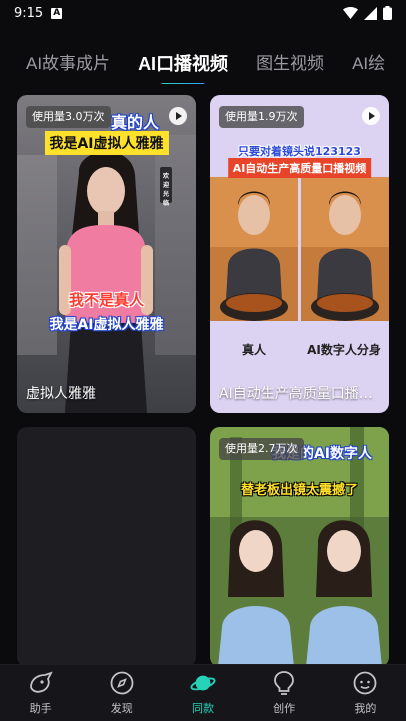 Image resolution: width=406 pixels, height=721 pixels. I want to click on nav-discover: 发现, so click(122, 693).